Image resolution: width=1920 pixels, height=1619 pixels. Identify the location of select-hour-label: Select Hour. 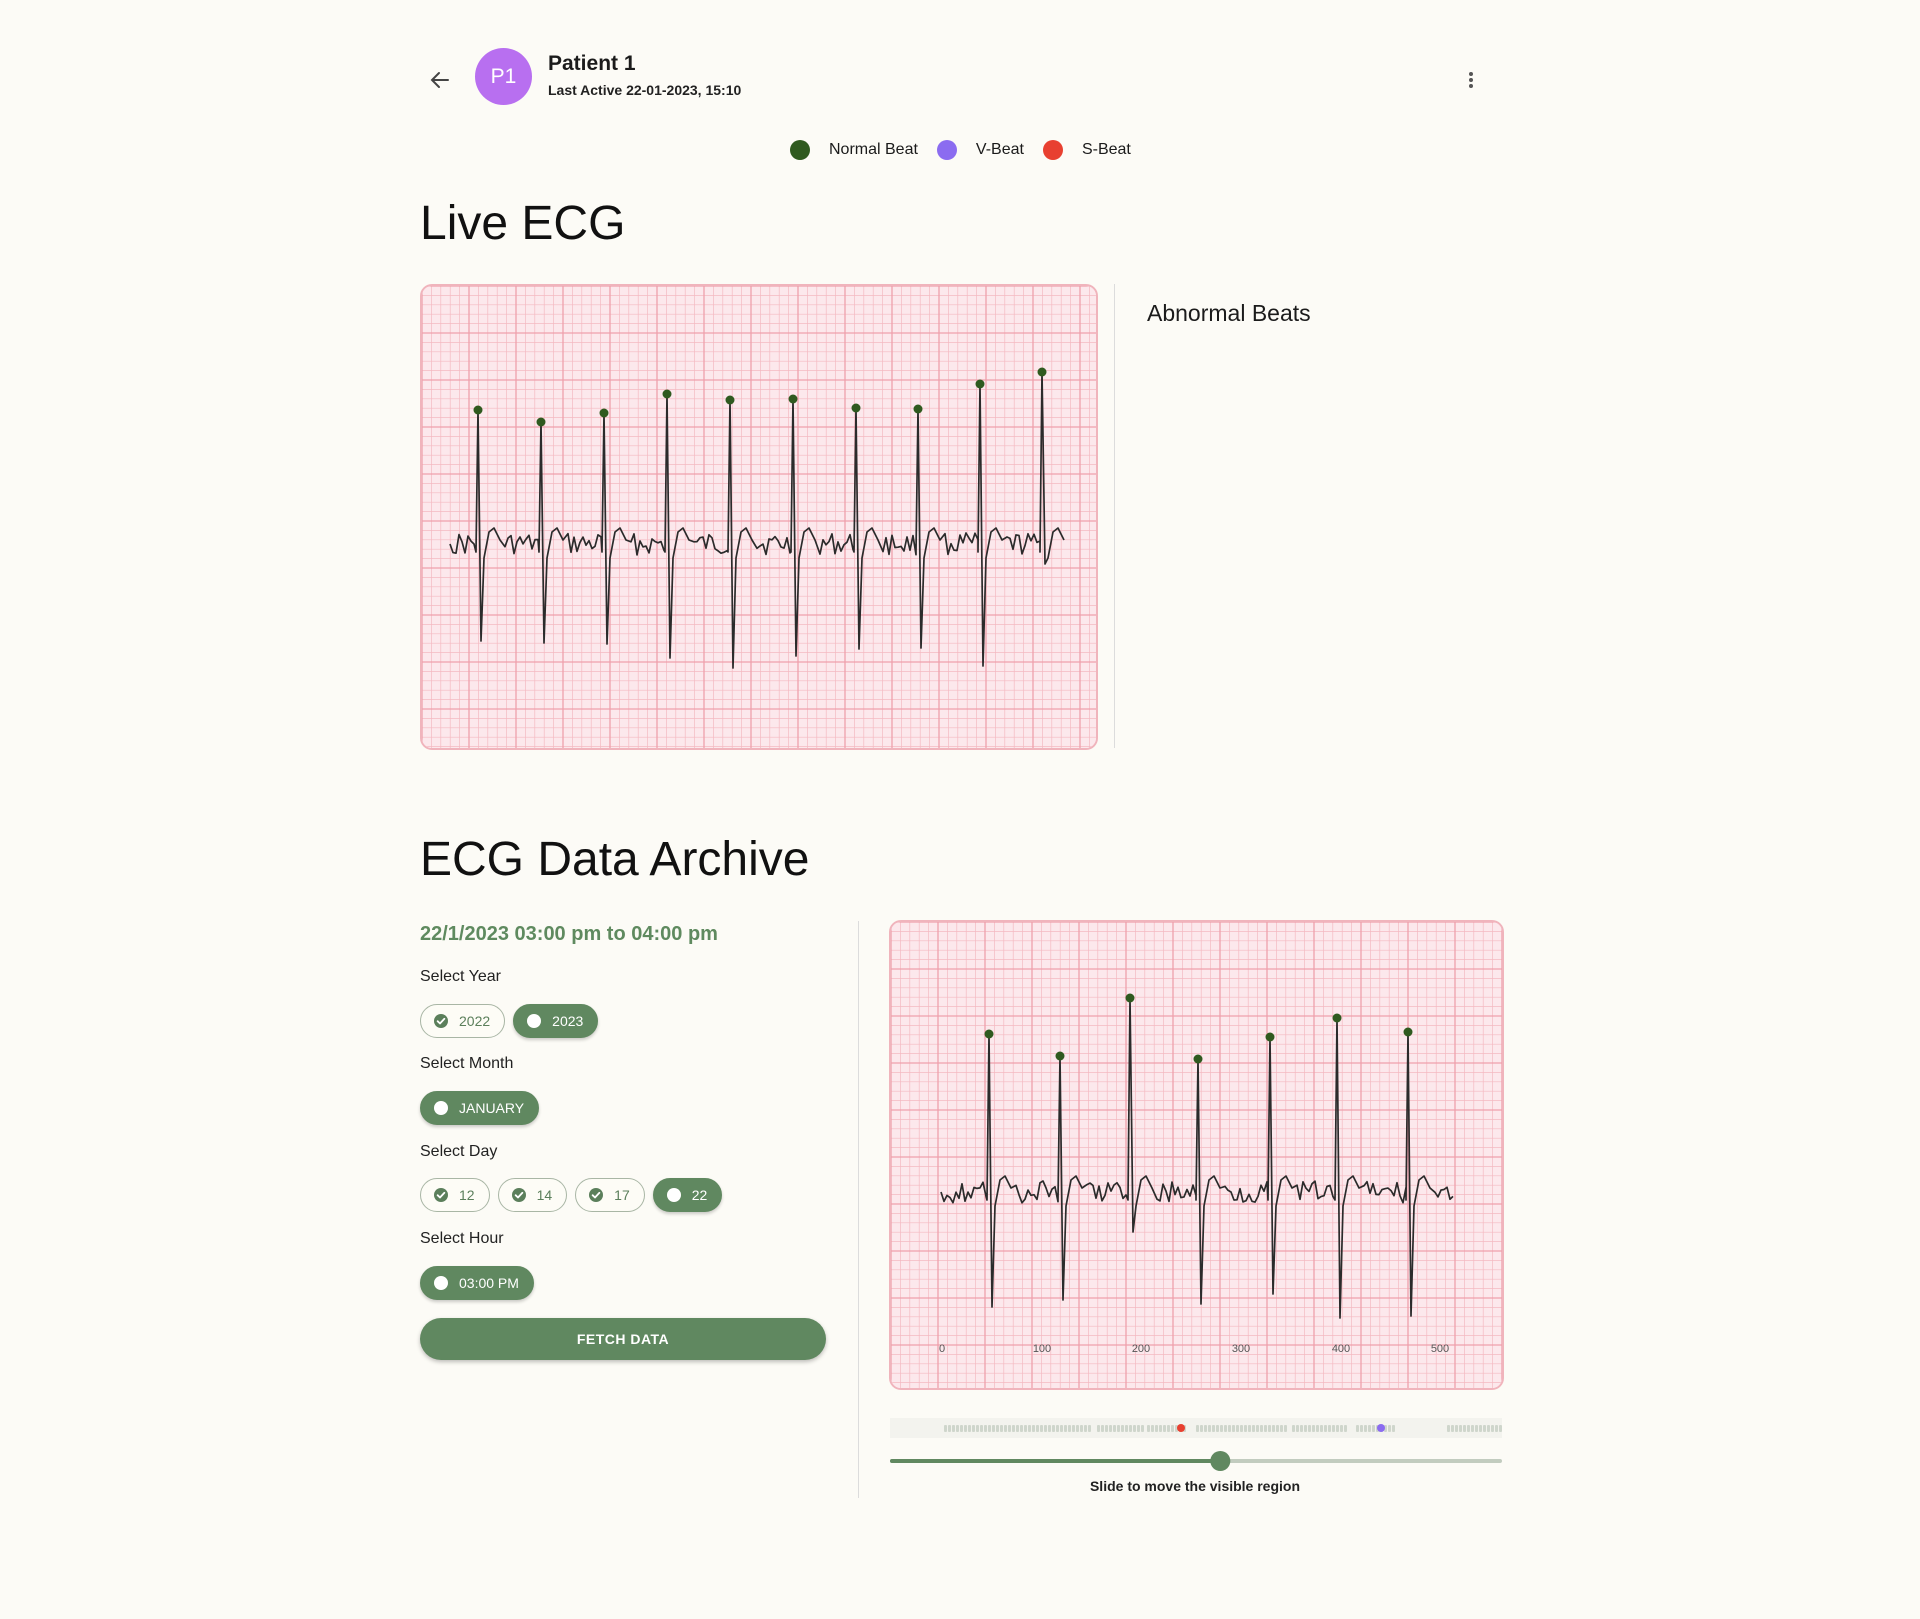
(462, 1238).